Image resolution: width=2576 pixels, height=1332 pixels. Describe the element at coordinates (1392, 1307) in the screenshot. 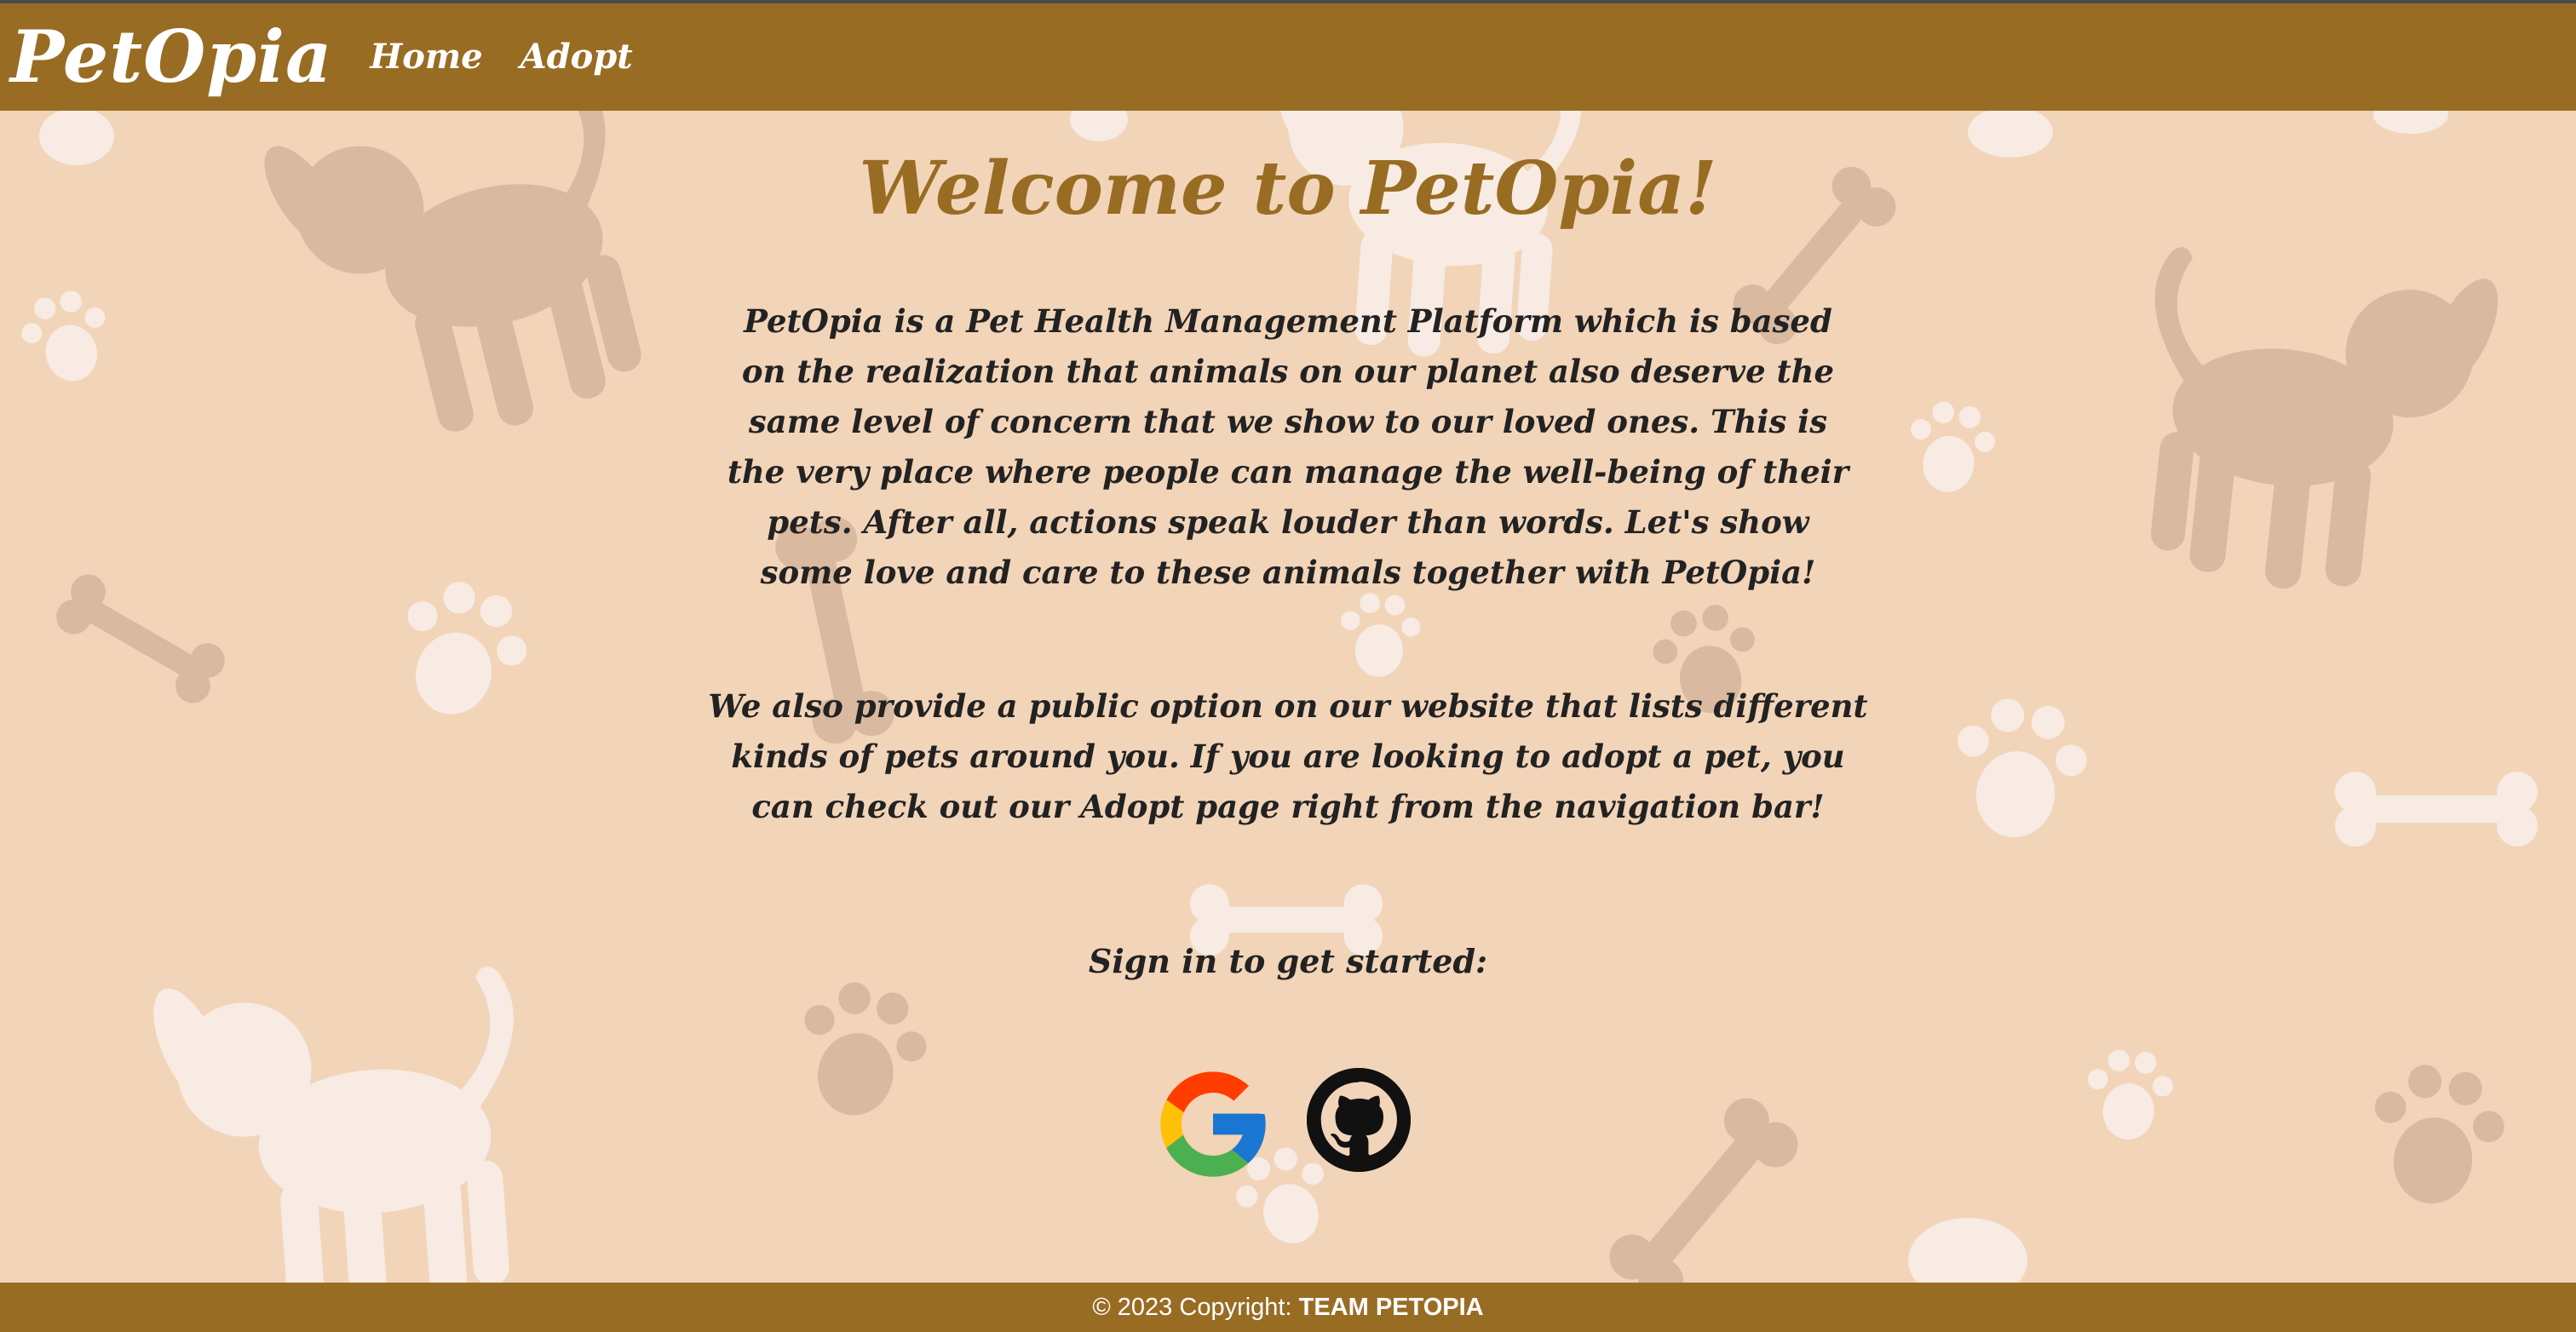

I see `footer-team-link: TEAM PETOPIA` at that location.